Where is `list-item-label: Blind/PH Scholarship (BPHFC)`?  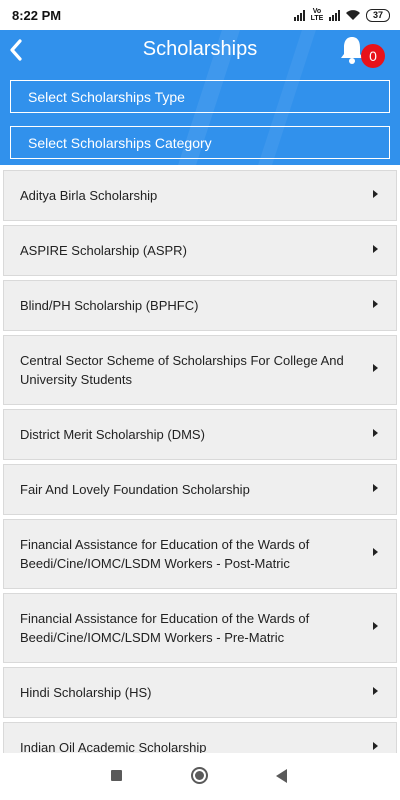
list-item-label: Blind/PH Scholarship (BPHFC) is located at coordinates (109, 305).